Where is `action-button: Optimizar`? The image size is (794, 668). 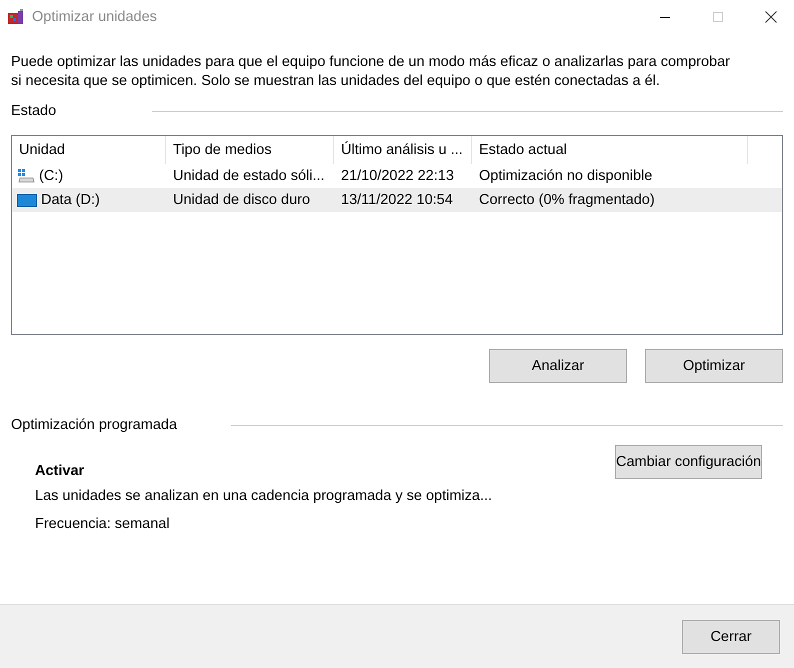
action-button: Optimizar is located at coordinates (714, 366).